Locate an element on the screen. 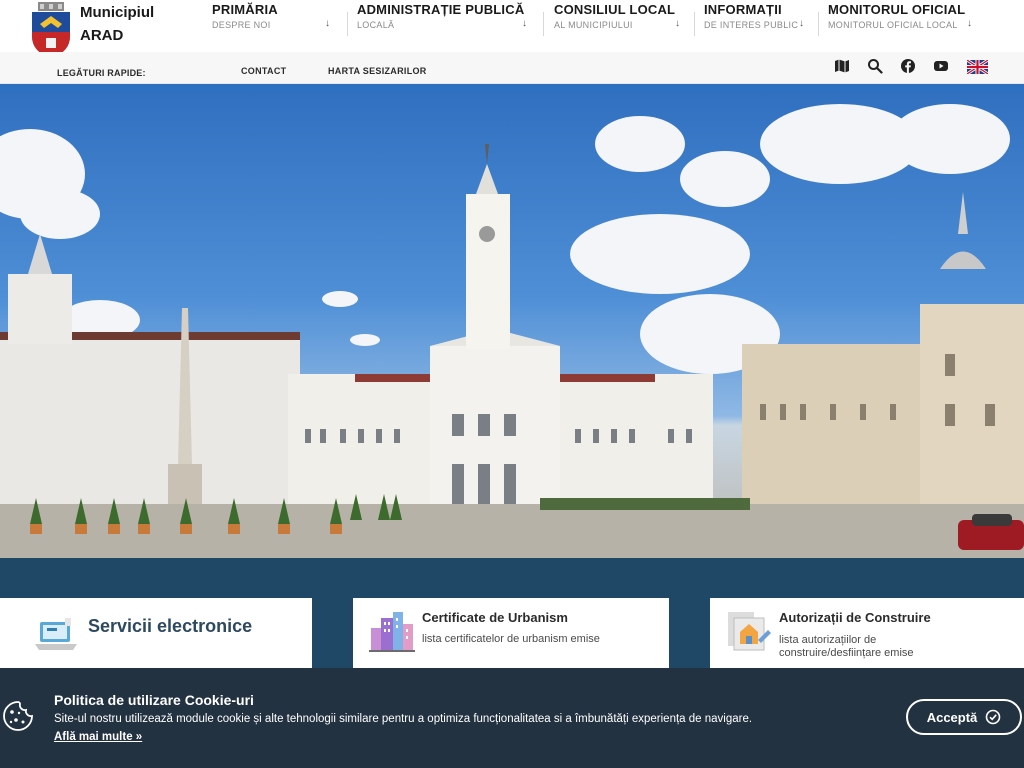 This screenshot has height=768, width=1024. quick-links-label: LEGĂTURI RAPIDE: is located at coordinates (101, 73).